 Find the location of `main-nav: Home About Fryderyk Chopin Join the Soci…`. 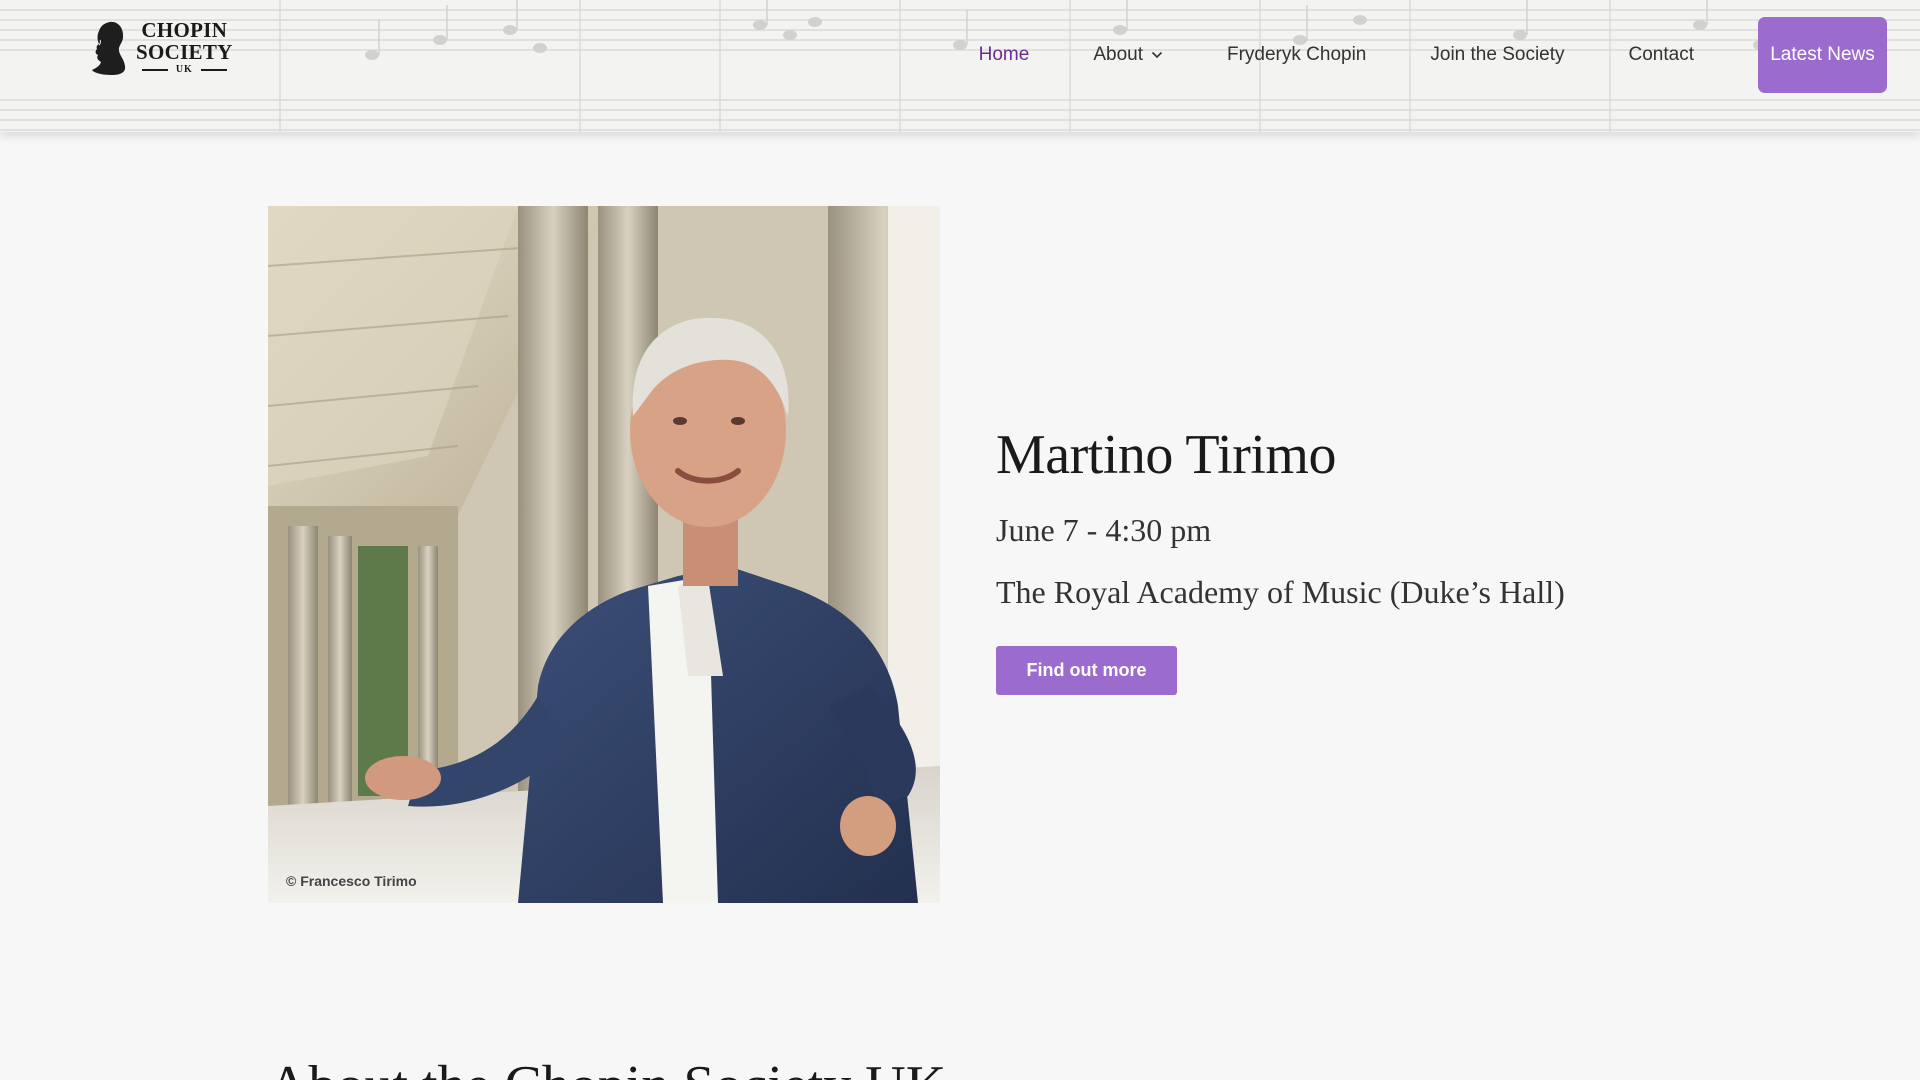

main-nav: Home About Fryderyk Chopin Join the Soci… is located at coordinates (1417, 55).